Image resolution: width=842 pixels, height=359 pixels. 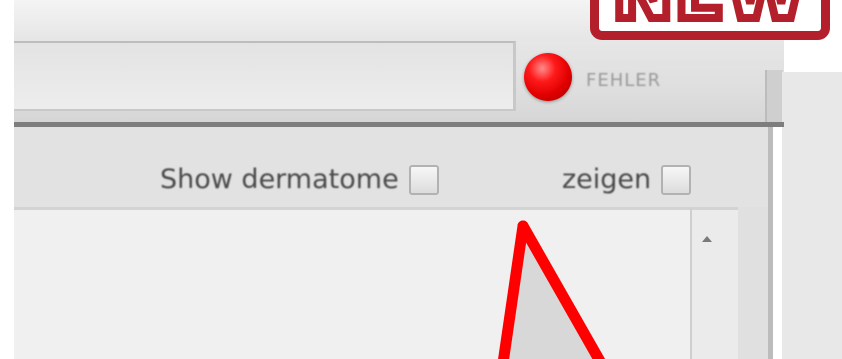 What do you see at coordinates (624, 80) in the screenshot?
I see `error-label: FEHLER` at bounding box center [624, 80].